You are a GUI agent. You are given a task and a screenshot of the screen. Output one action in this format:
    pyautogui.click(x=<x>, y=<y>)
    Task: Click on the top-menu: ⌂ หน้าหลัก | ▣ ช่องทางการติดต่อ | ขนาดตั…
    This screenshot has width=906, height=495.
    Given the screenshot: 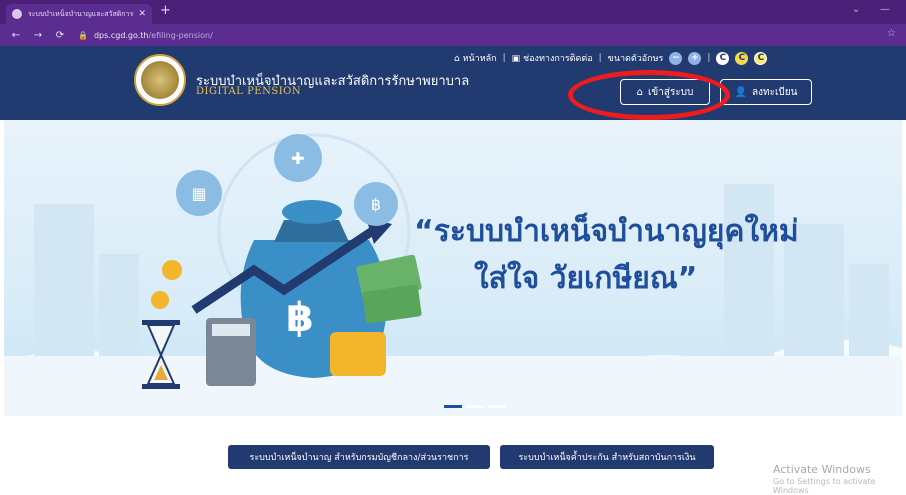 What is the action you would take?
    pyautogui.click(x=611, y=58)
    